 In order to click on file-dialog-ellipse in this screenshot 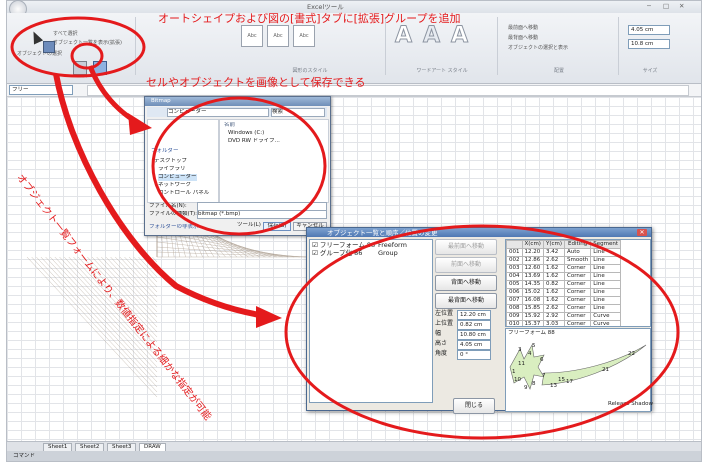, I will do `click(239, 166)`.